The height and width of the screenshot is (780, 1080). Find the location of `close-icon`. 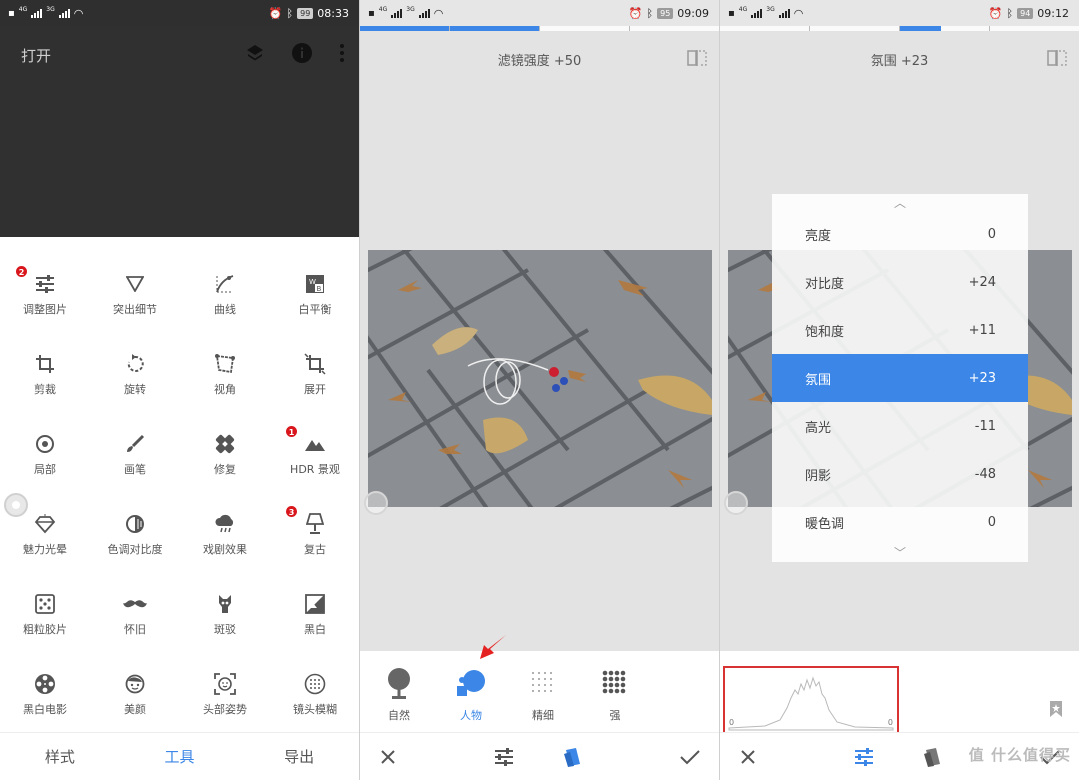

close-icon is located at coordinates (388, 757).